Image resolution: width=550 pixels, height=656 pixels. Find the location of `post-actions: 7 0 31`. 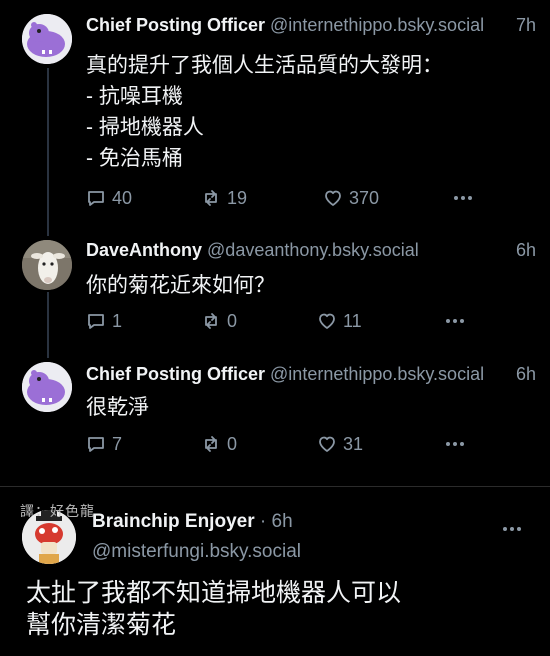

post-actions: 7 0 31 is located at coordinates (286, 444).